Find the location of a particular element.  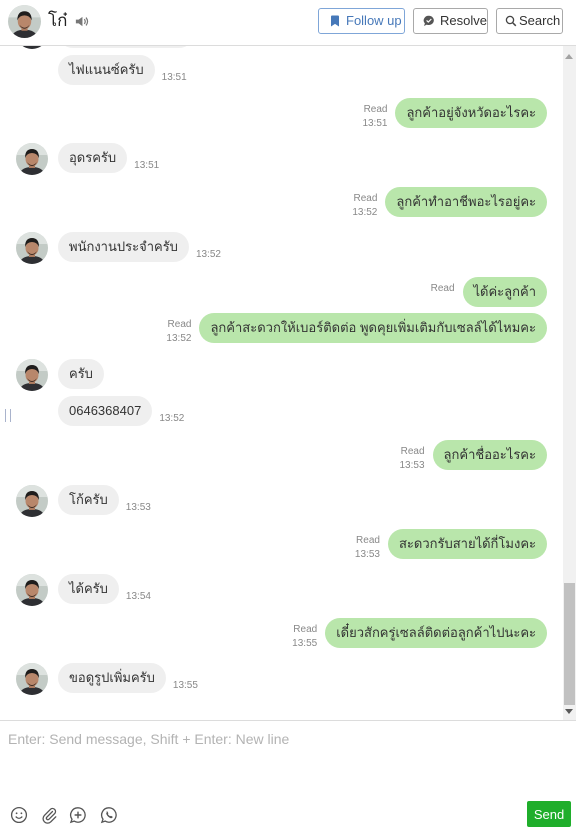

message-bubble: พนักงานประจำครับ is located at coordinates (123, 247).